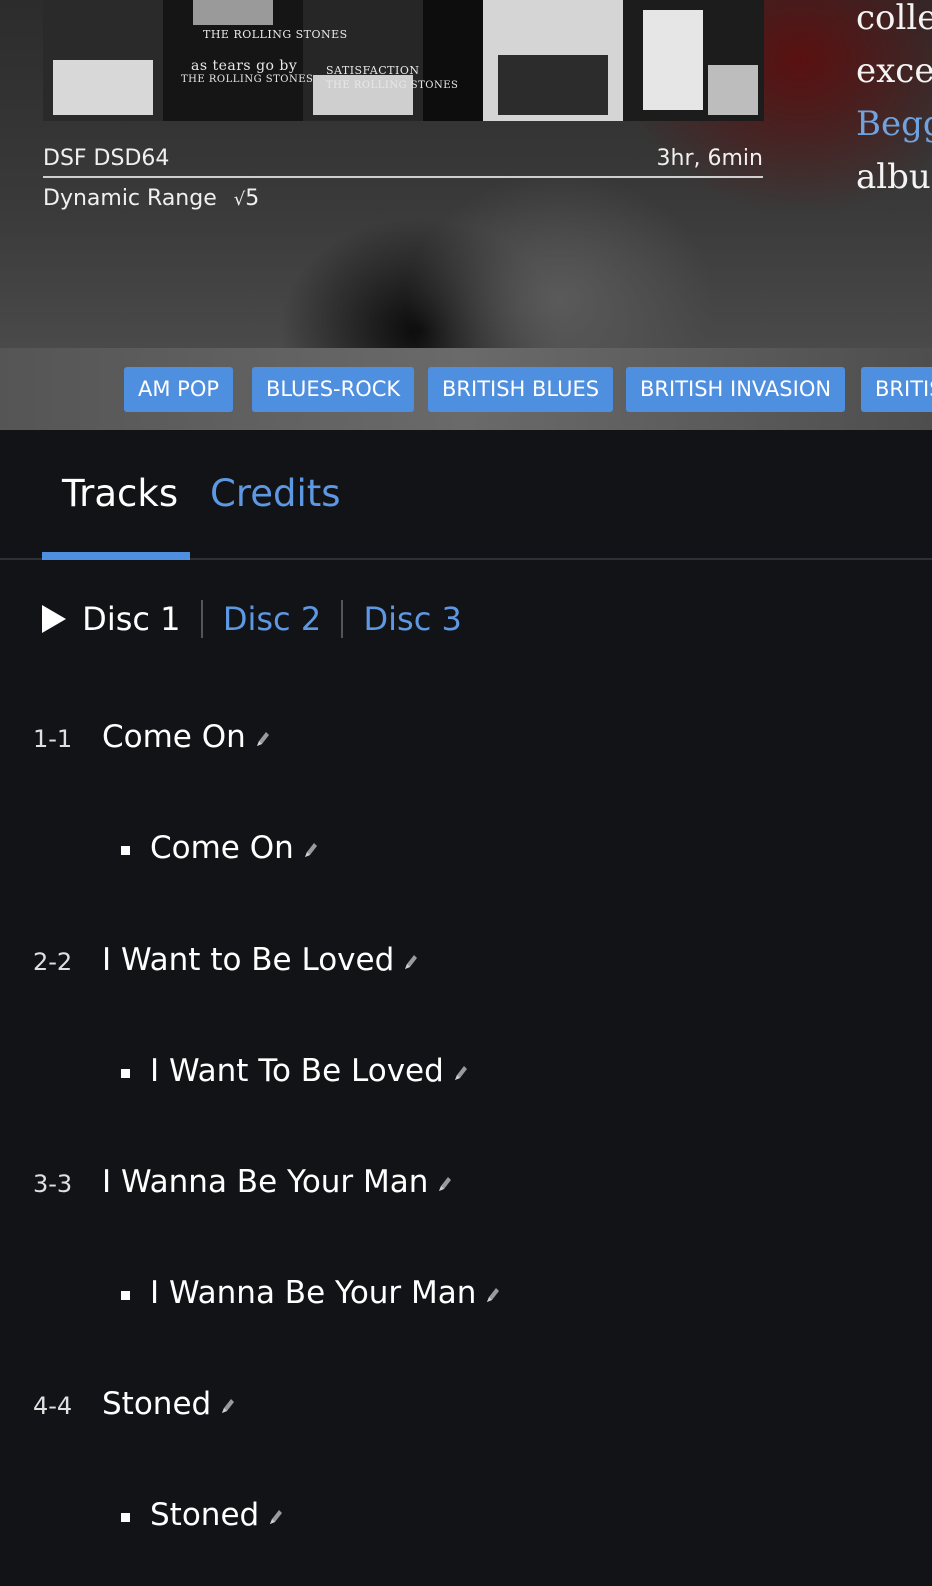 This screenshot has height=1586, width=932. What do you see at coordinates (893, 177) in the screenshot?
I see `description-line: albu` at bounding box center [893, 177].